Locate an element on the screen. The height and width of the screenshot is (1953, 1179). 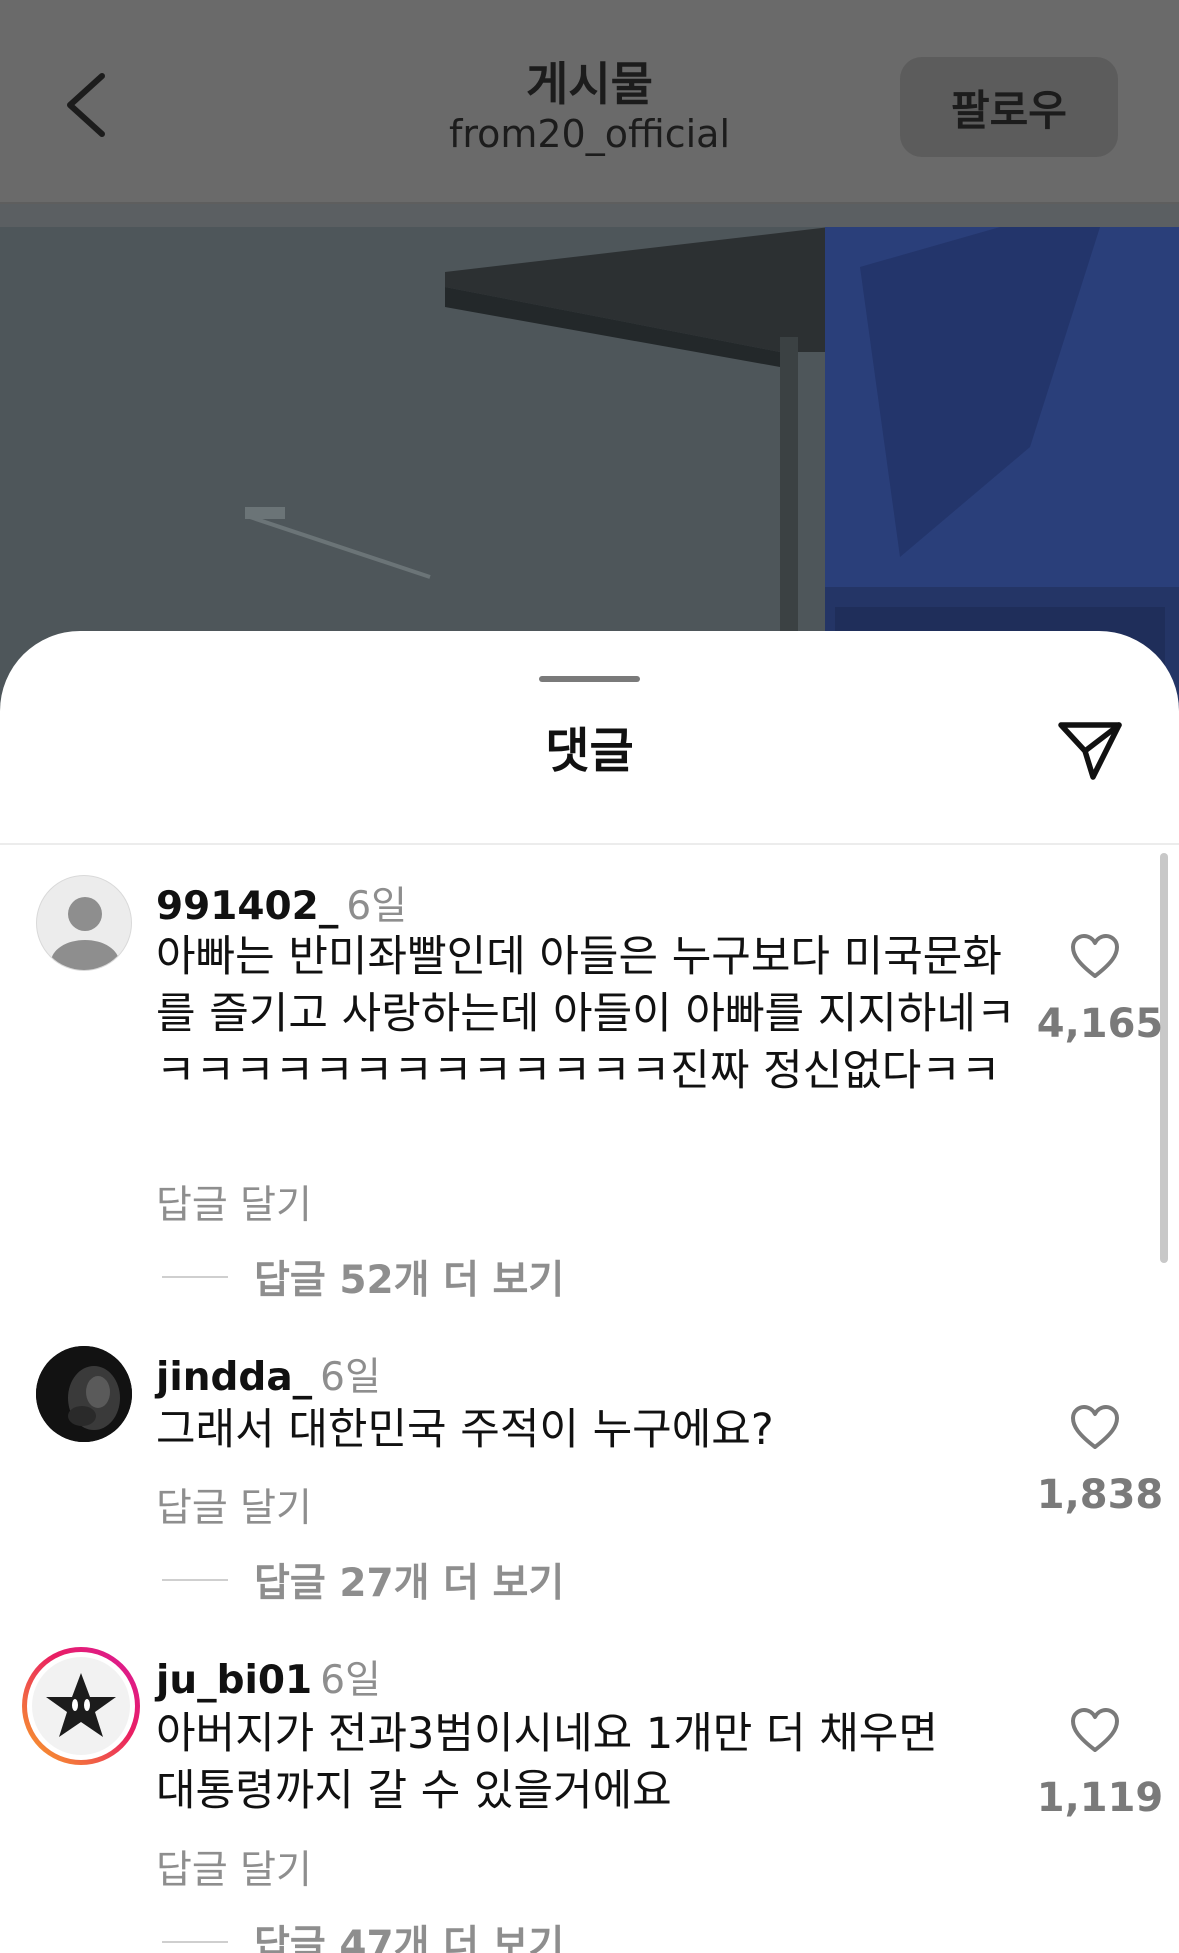
comment-username: jindda_ 6일 is located at coordinates (268, 1374).